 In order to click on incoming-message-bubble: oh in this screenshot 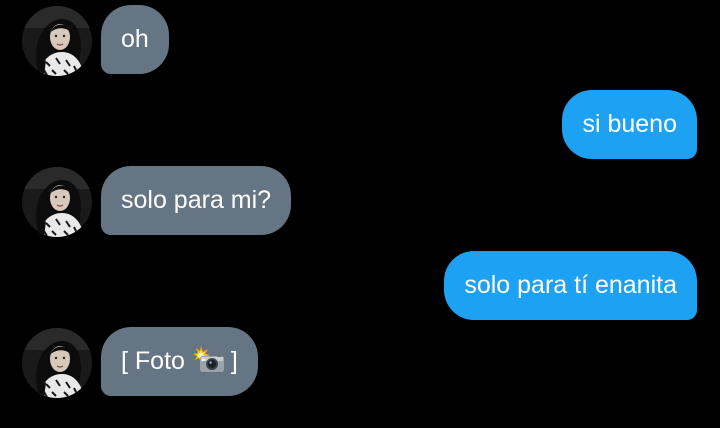, I will do `click(135, 39)`.